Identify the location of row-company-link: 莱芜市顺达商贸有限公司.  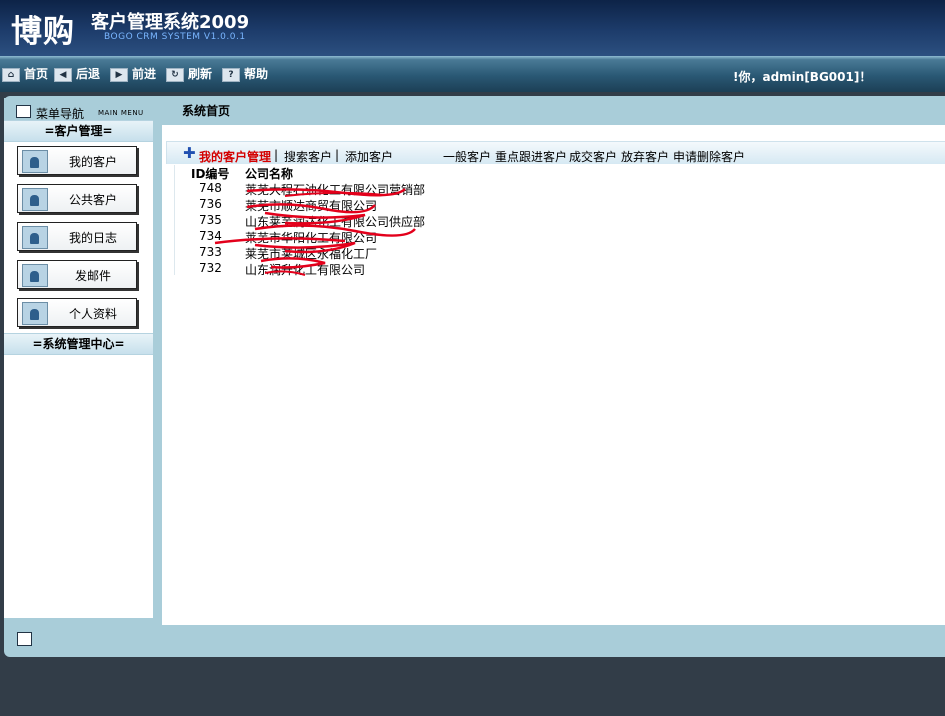
(311, 205).